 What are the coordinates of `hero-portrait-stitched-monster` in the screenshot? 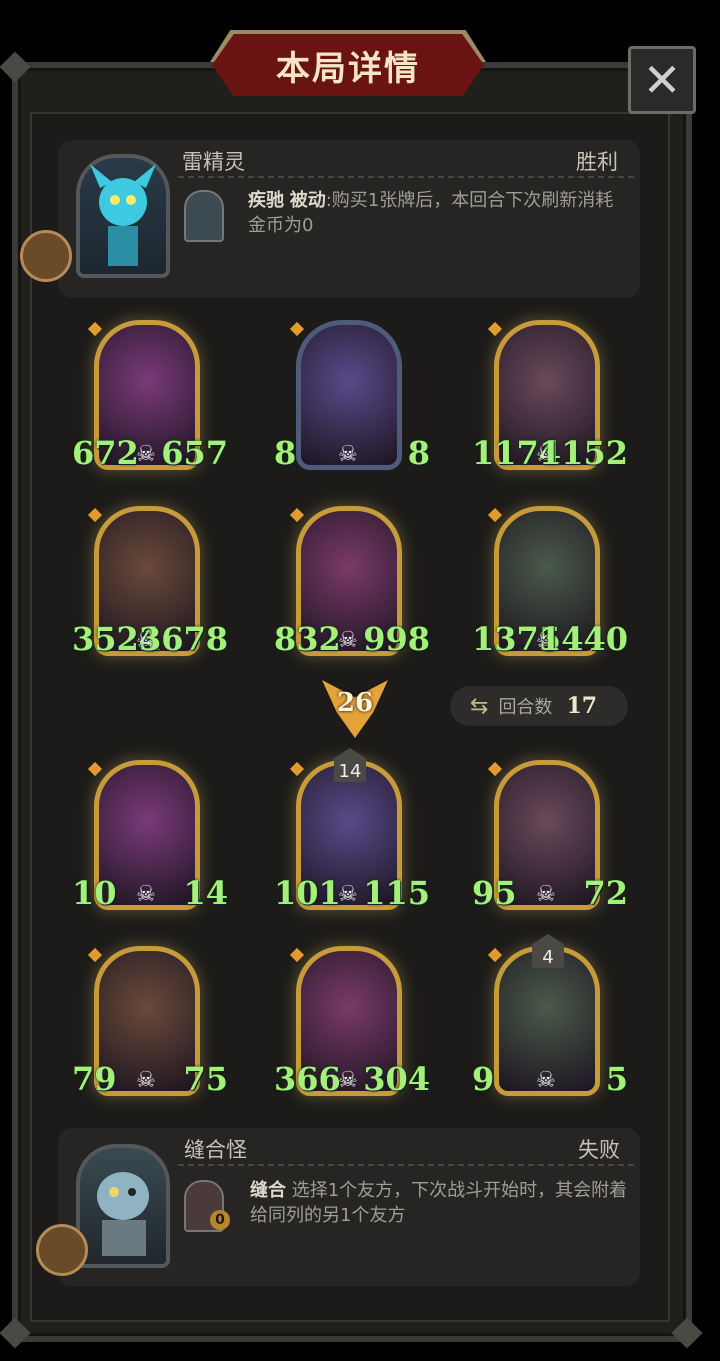 It's located at (123, 1206).